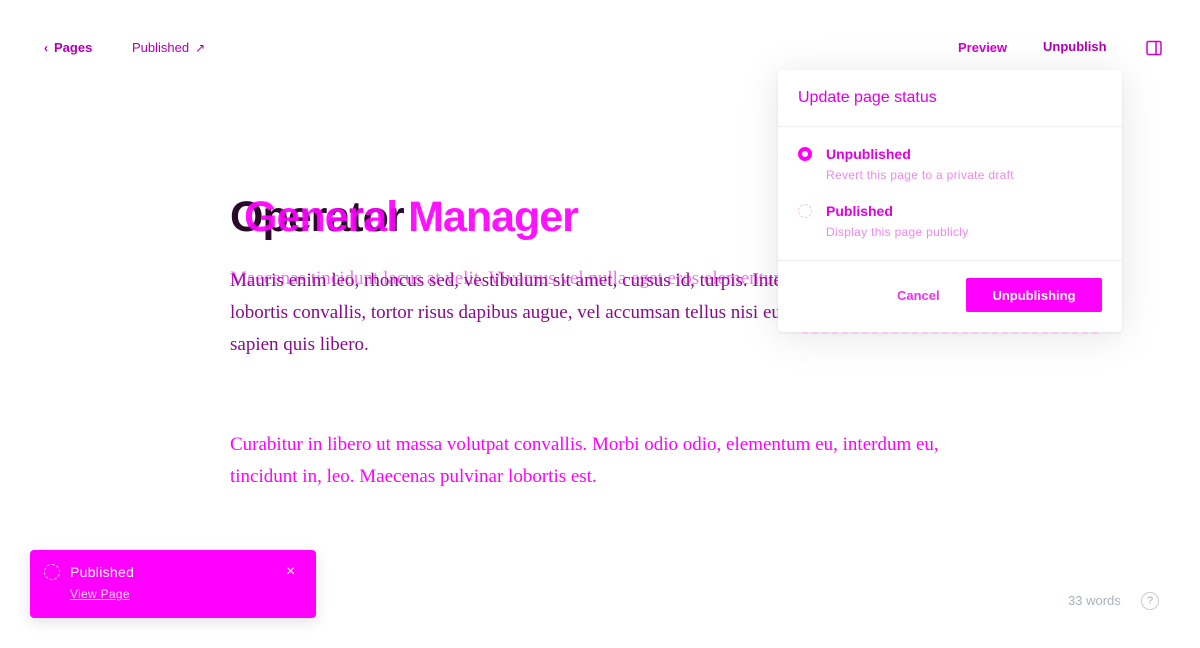  What do you see at coordinates (1034, 295) in the screenshot?
I see `confirm-unpublish-button: Unpublishing` at bounding box center [1034, 295].